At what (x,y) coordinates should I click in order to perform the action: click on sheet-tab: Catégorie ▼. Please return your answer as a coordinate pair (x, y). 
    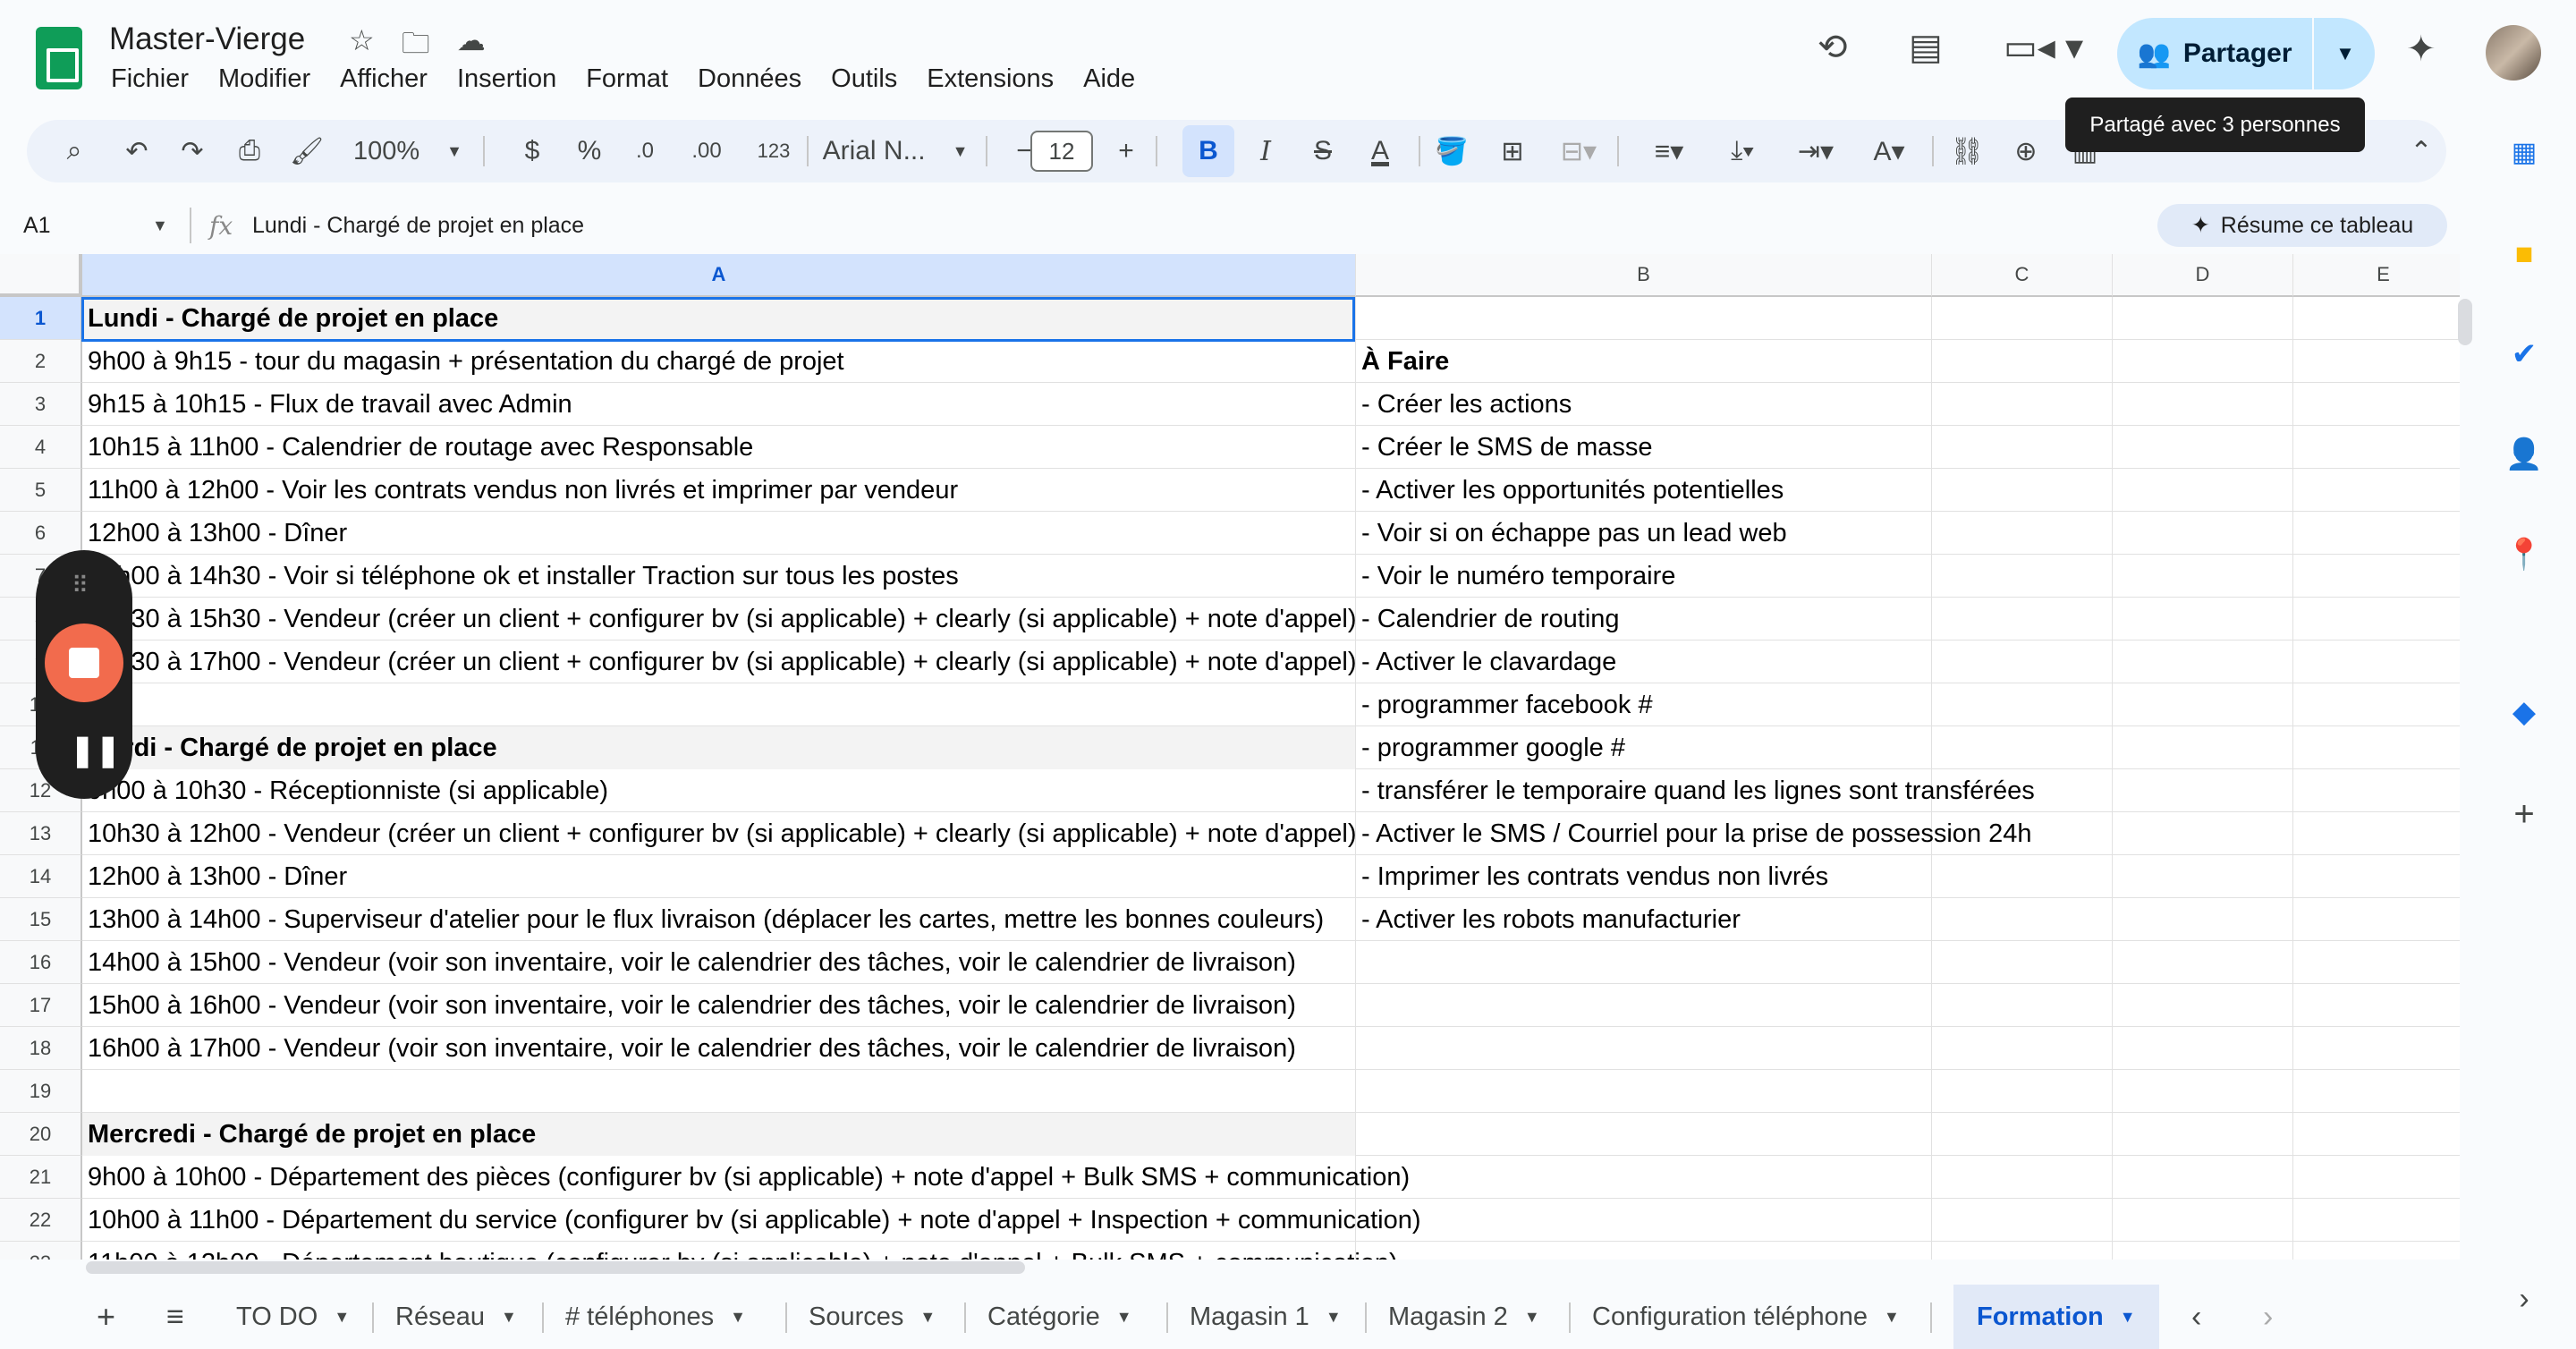
    Looking at the image, I should click on (1059, 1317).